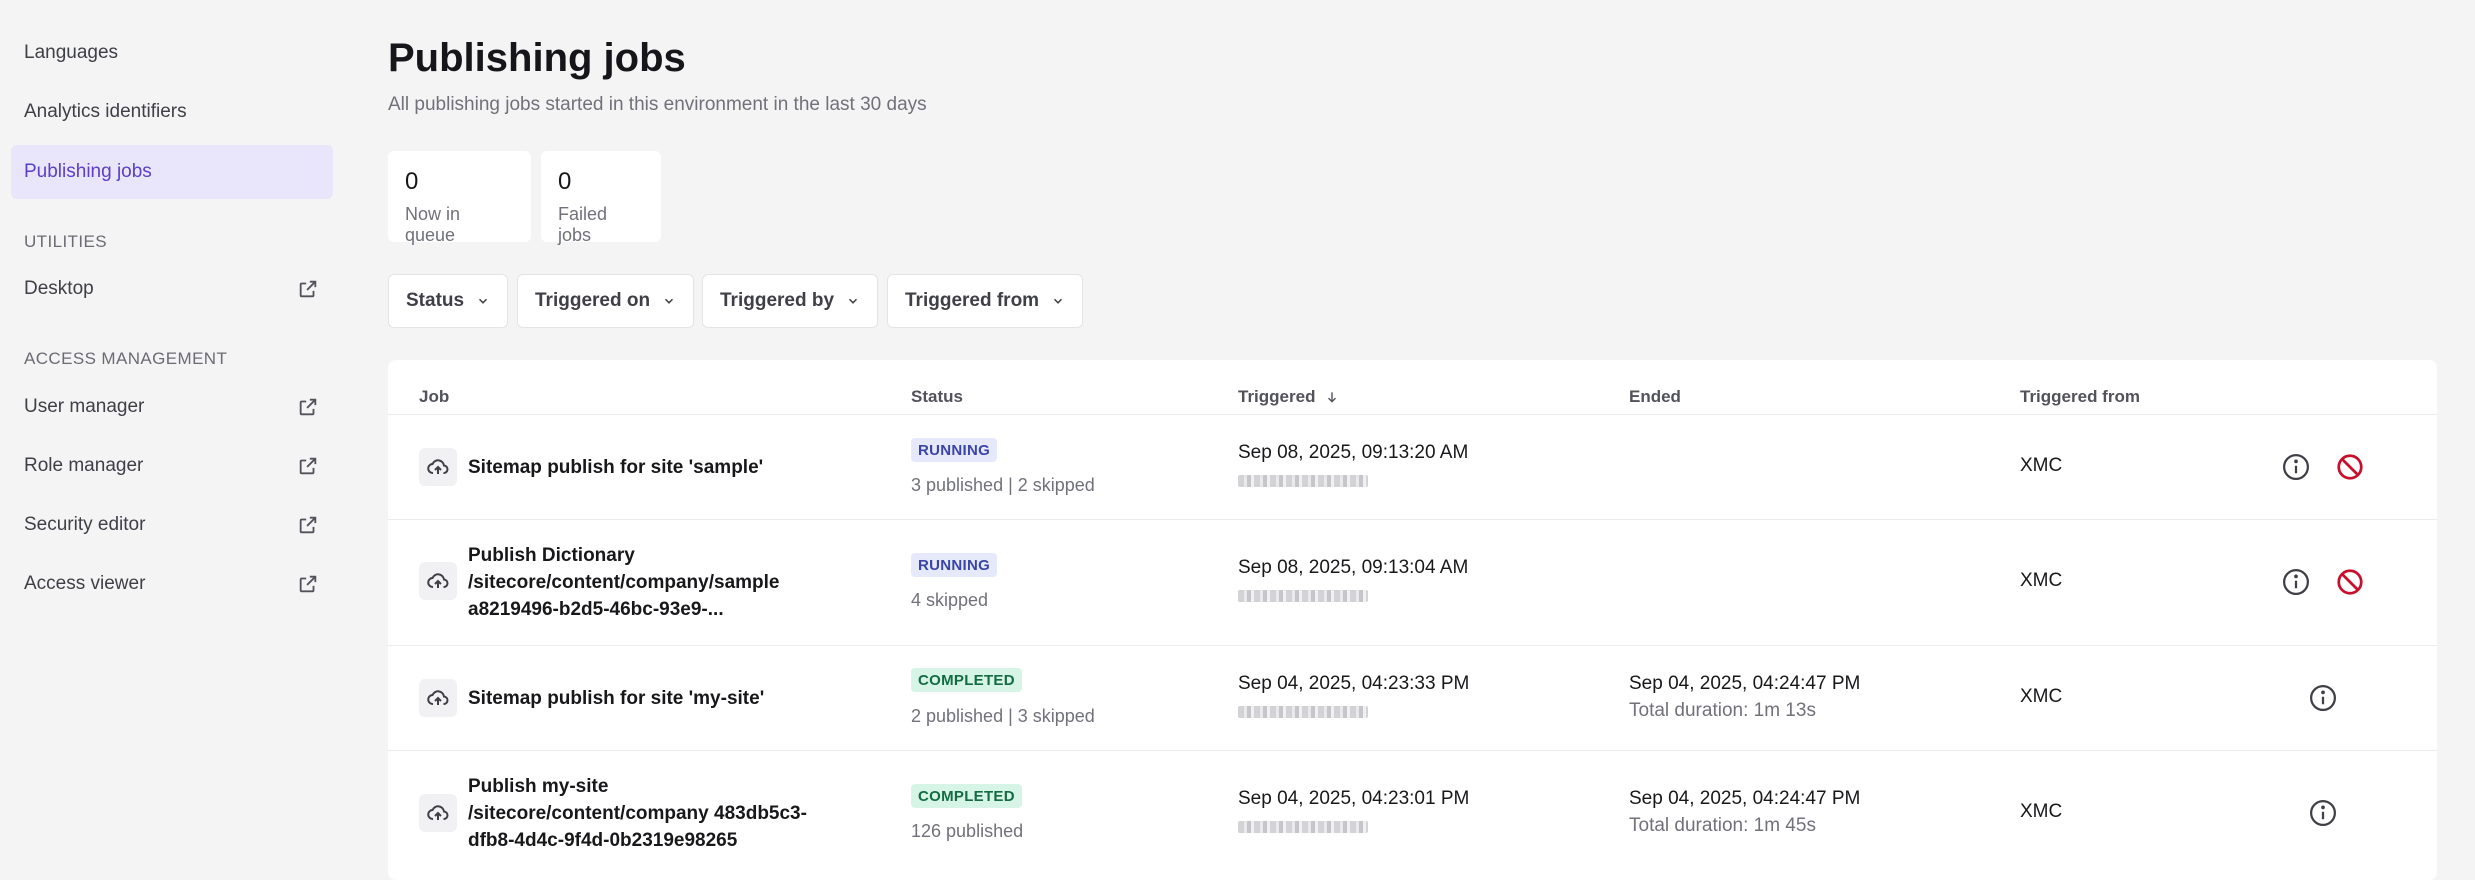 This screenshot has width=2475, height=880. Describe the element at coordinates (105, 111) in the screenshot. I see `sidebar-item-label: Analytics identifiers` at that location.